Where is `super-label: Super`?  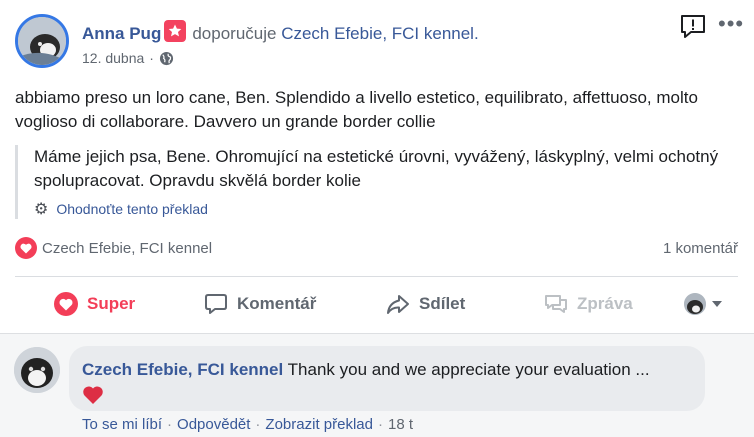 super-label: Super is located at coordinates (111, 303).